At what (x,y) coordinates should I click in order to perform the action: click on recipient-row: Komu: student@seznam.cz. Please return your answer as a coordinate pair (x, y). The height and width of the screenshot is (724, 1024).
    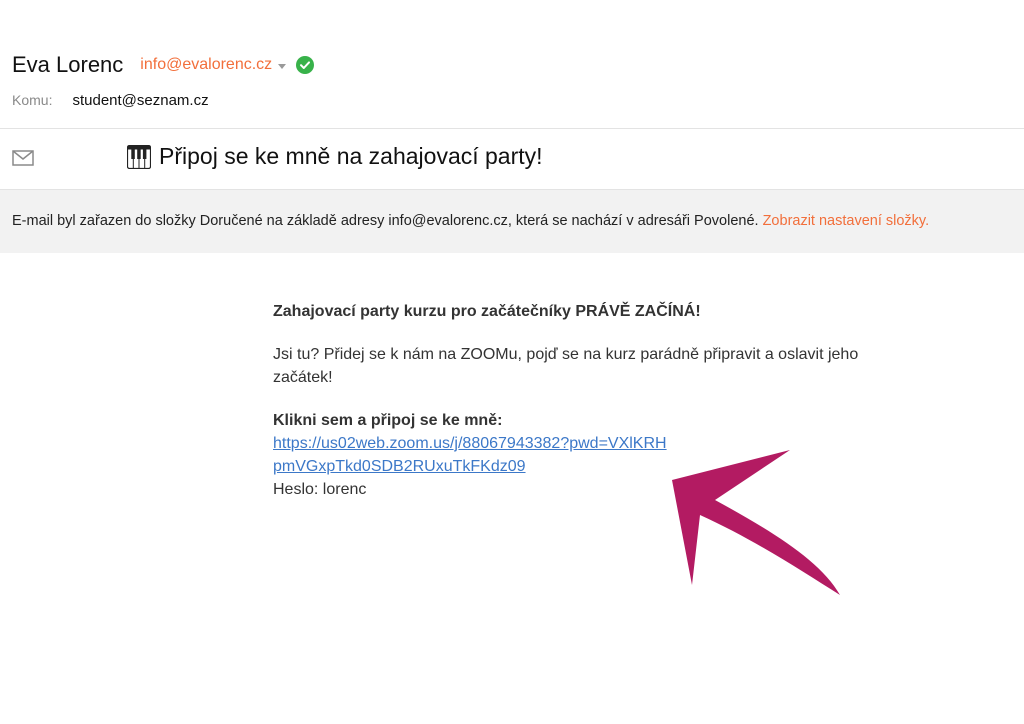
    Looking at the image, I should click on (110, 100).